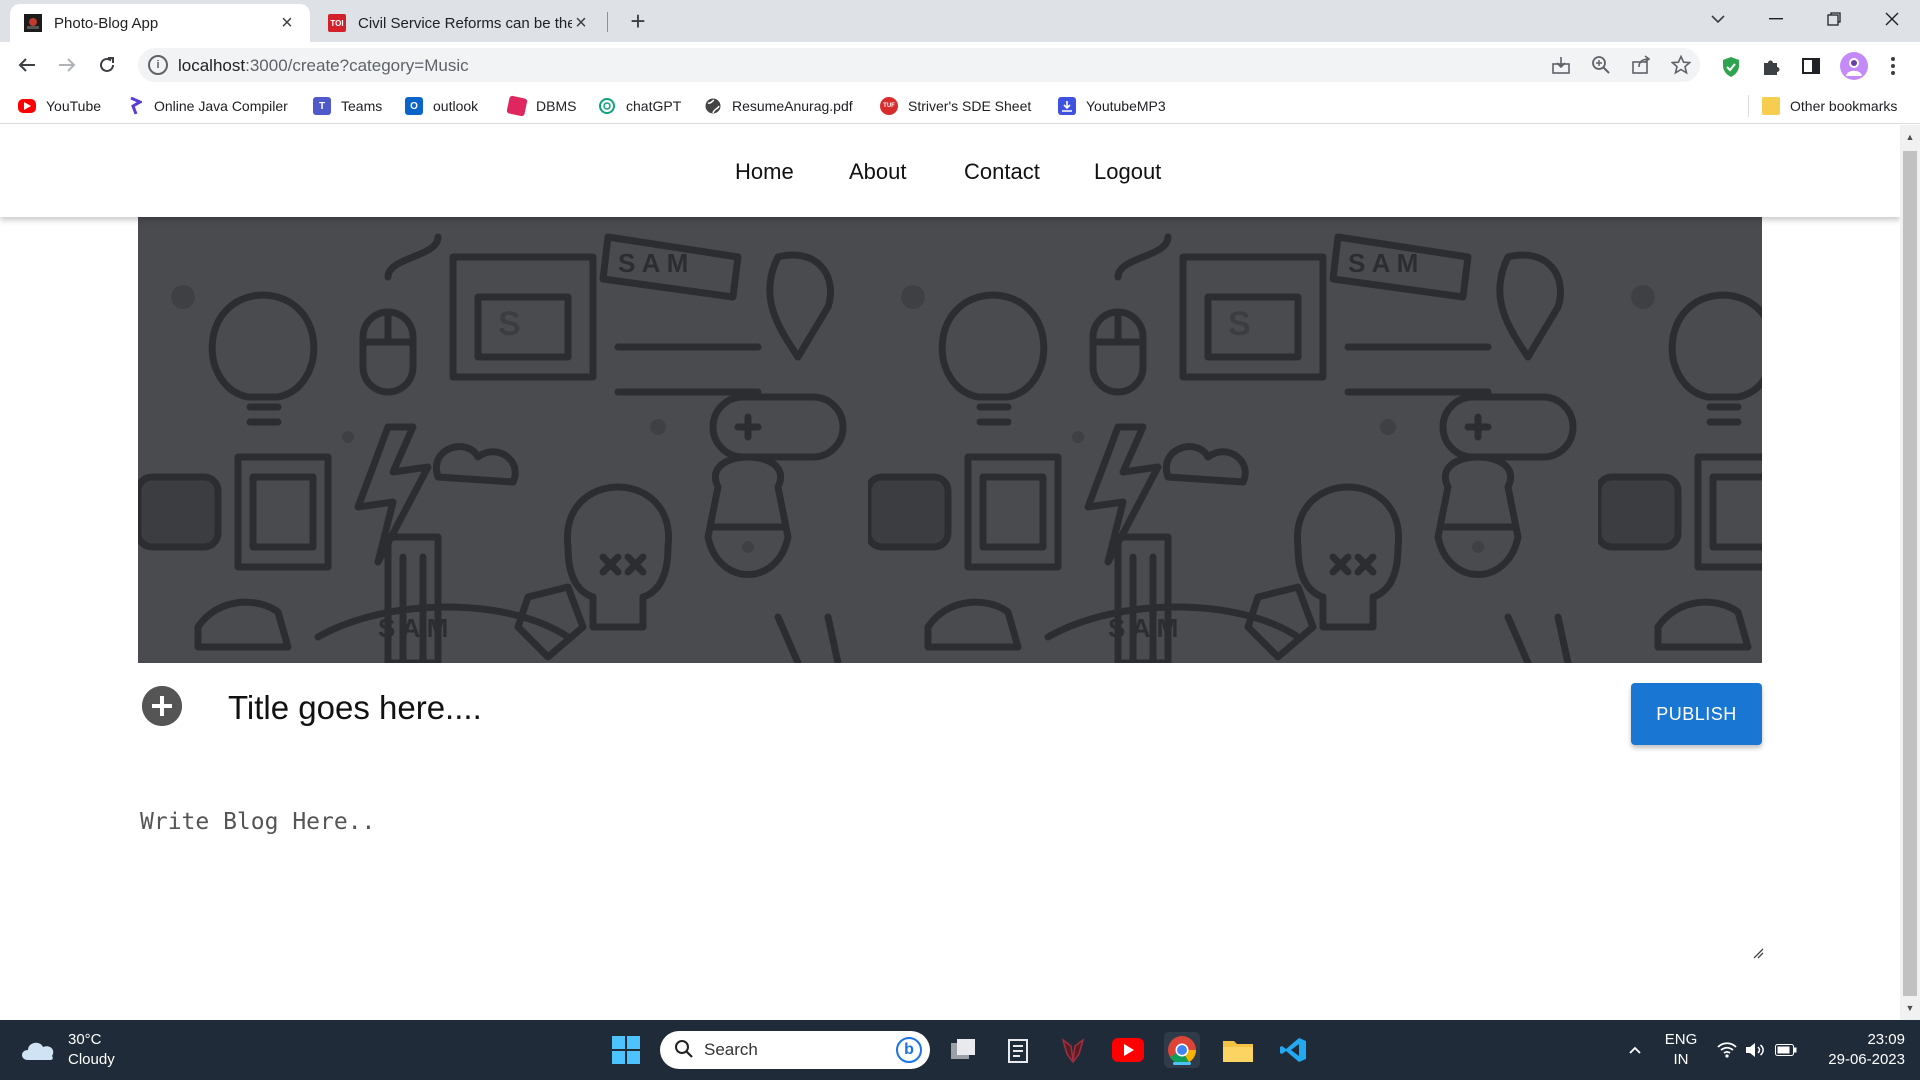 The image size is (1920, 1080). I want to click on language-indicator: ENG IN, so click(1681, 1050).